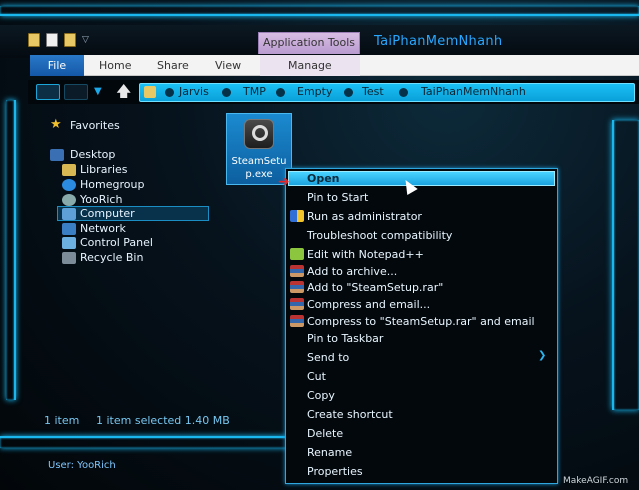 This screenshot has width=639, height=490. I want to click on tab-view: View, so click(228, 65).